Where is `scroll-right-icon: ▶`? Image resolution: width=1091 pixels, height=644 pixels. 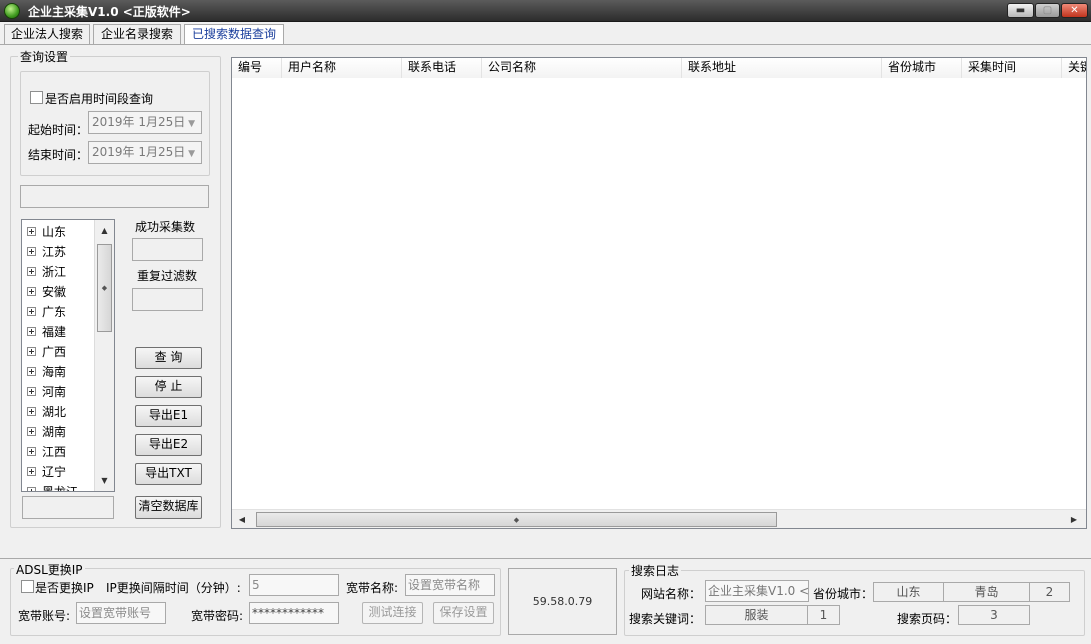
scroll-right-icon: ▶ is located at coordinates (1074, 519).